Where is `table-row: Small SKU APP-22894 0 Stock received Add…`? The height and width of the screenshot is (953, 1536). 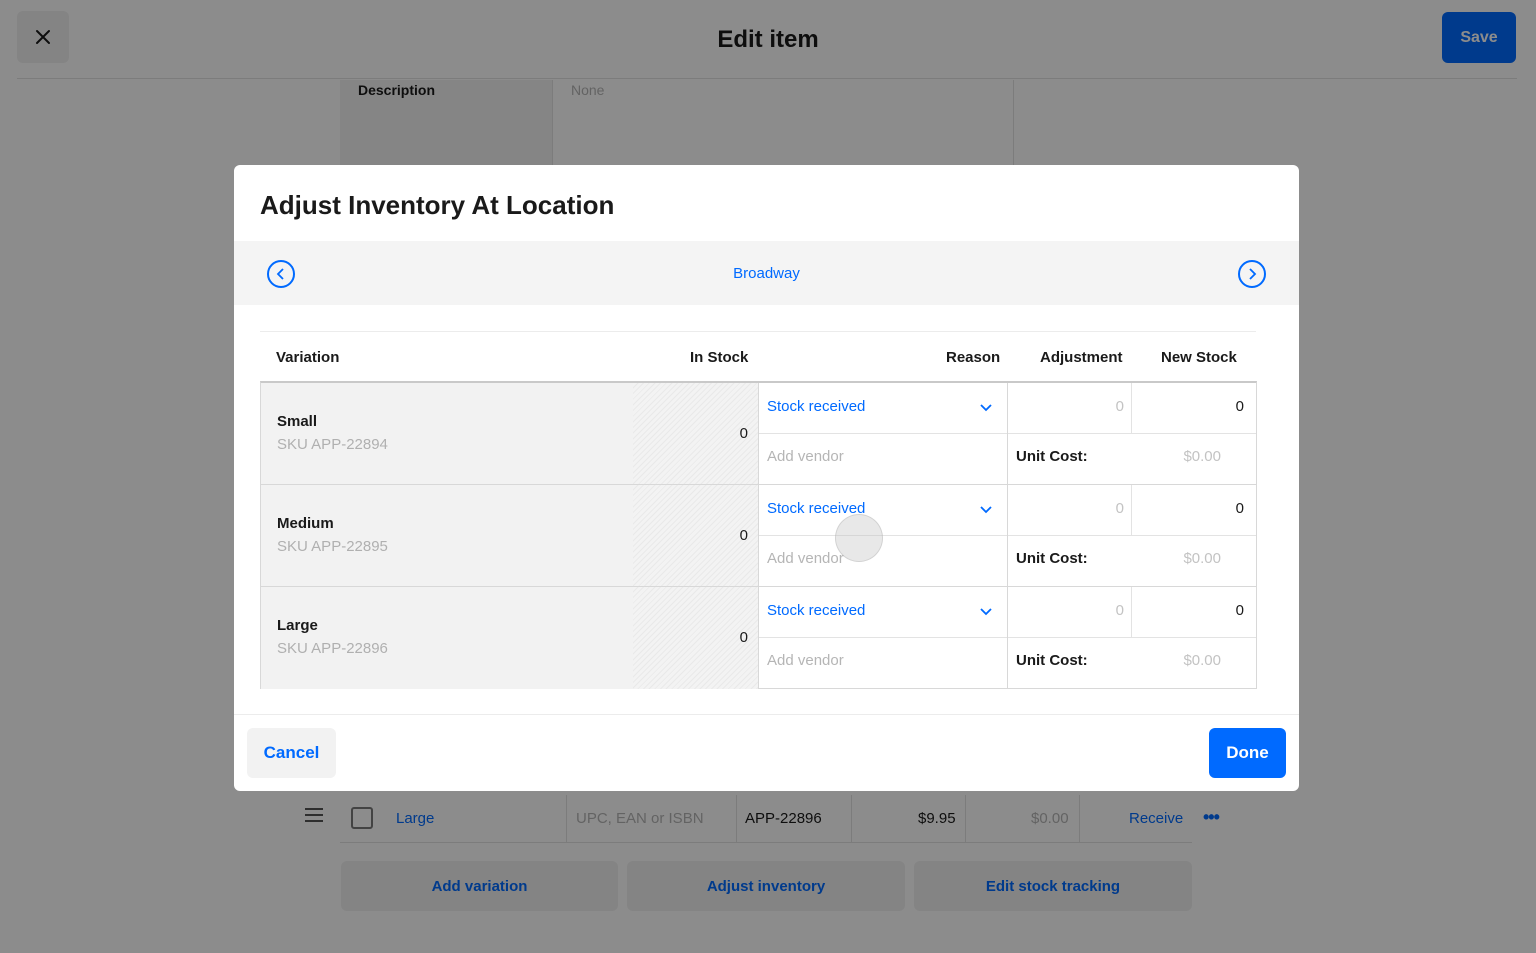 table-row: Small SKU APP-22894 0 Stock received Add… is located at coordinates (758, 434).